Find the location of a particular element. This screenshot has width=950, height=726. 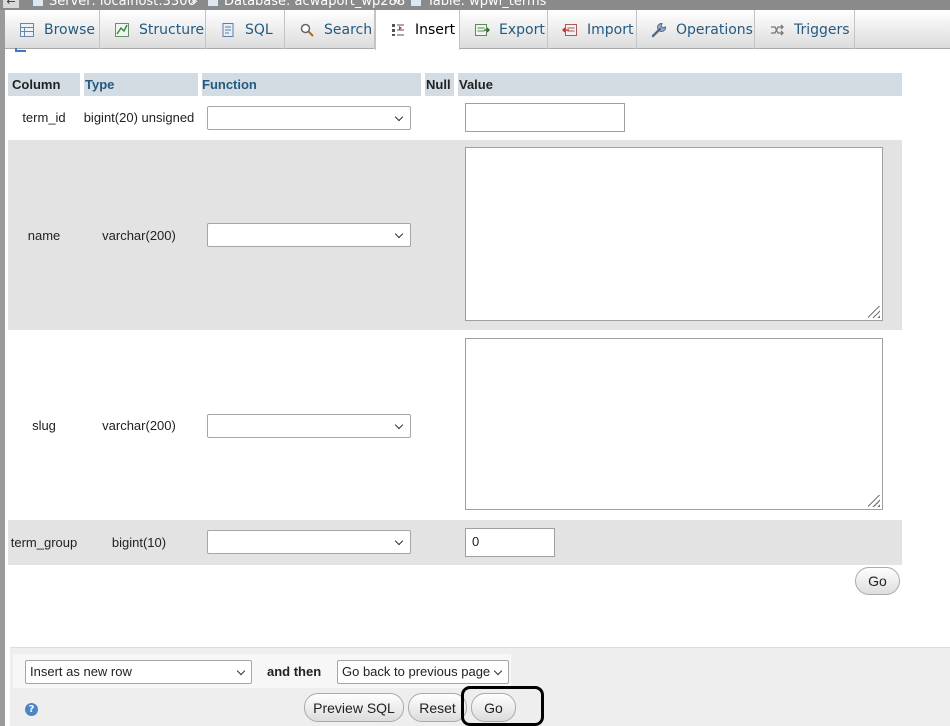

sql-icon is located at coordinates (228, 29).